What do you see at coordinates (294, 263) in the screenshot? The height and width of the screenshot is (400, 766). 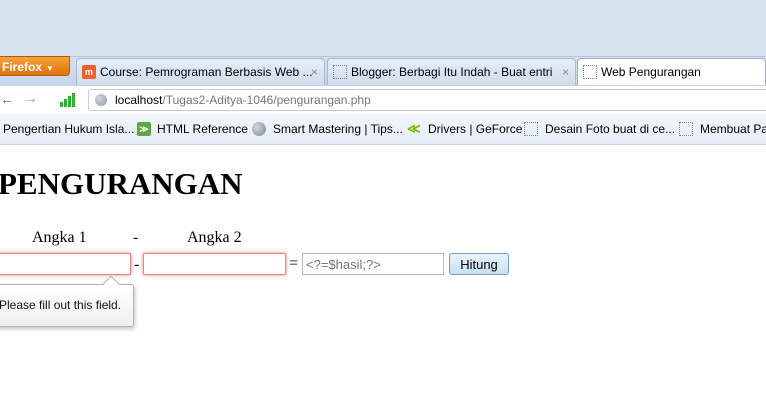 I see `equals-sign: =` at bounding box center [294, 263].